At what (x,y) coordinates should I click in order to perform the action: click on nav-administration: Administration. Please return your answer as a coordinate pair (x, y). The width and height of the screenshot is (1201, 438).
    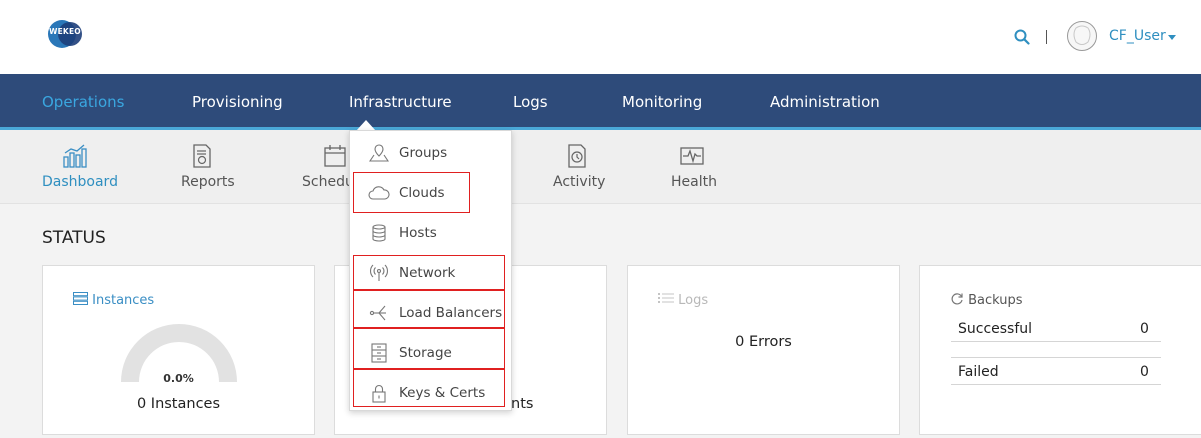
    Looking at the image, I should click on (825, 102).